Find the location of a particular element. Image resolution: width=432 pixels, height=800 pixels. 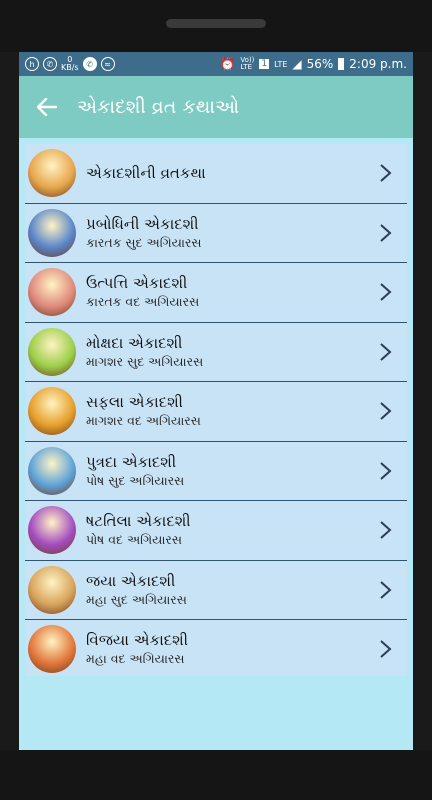

clock: 2:09 p.m. is located at coordinates (378, 64).